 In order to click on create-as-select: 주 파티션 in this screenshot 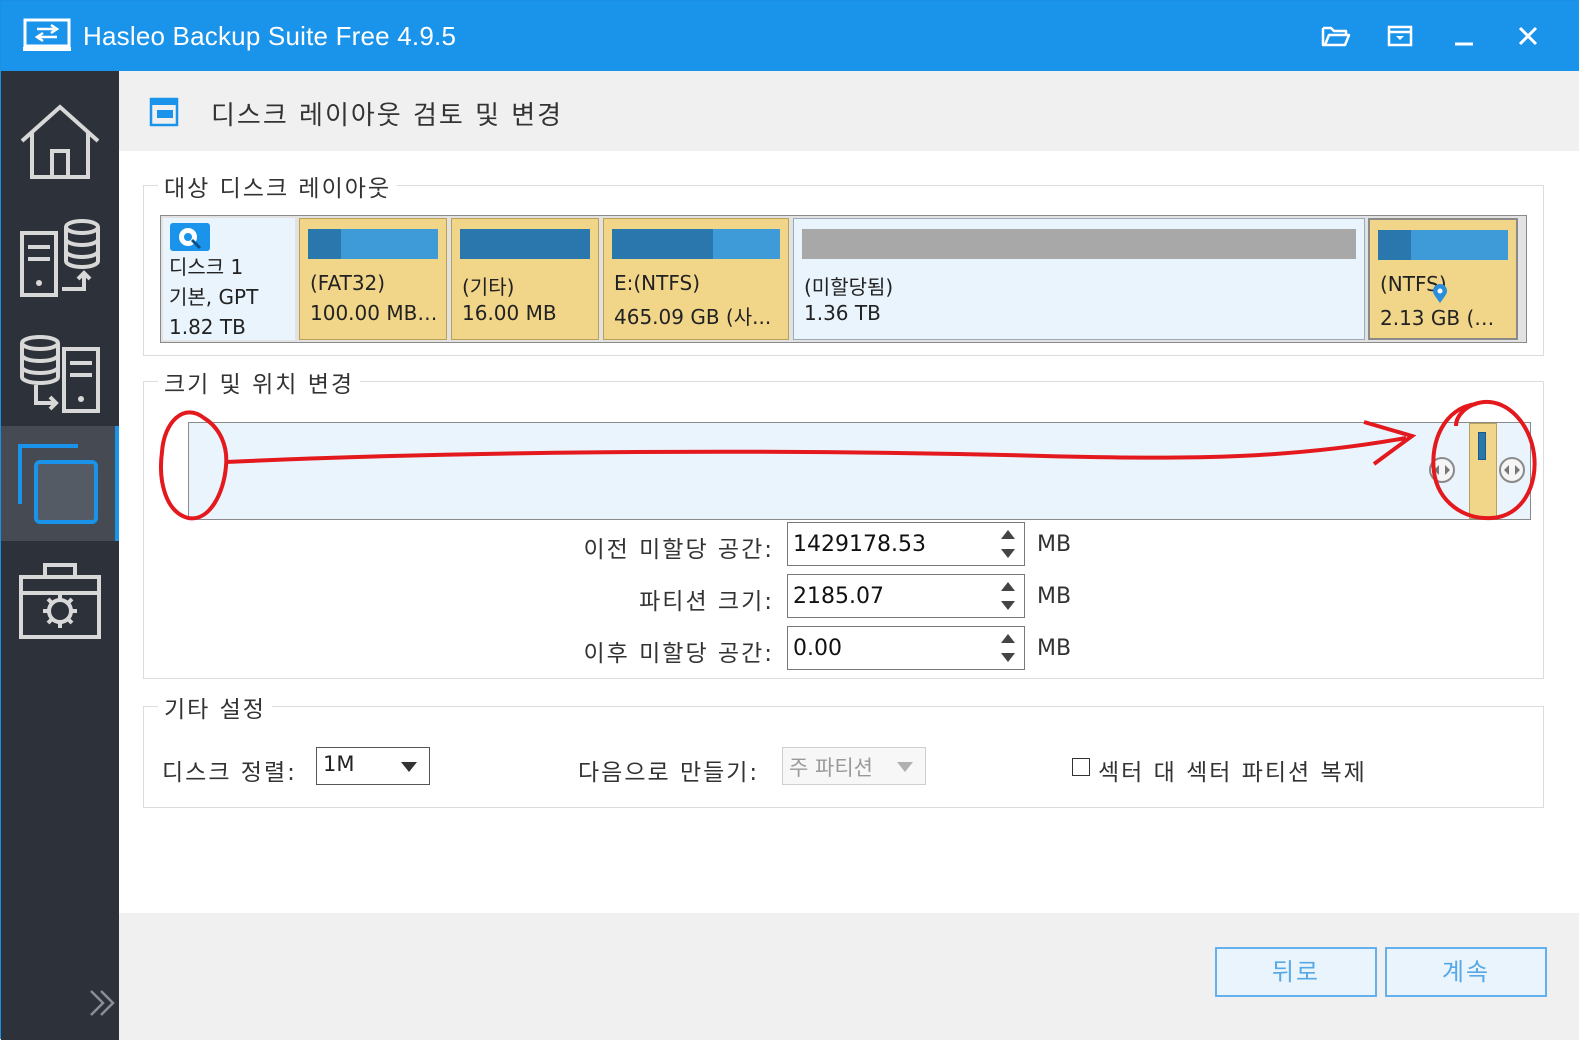, I will do `click(854, 766)`.